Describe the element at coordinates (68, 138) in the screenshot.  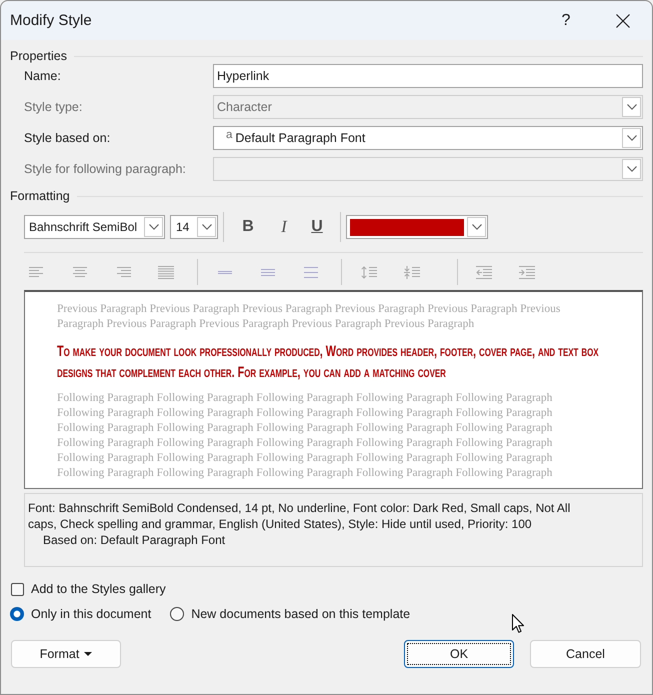
I see `field-label: Style based on:` at that location.